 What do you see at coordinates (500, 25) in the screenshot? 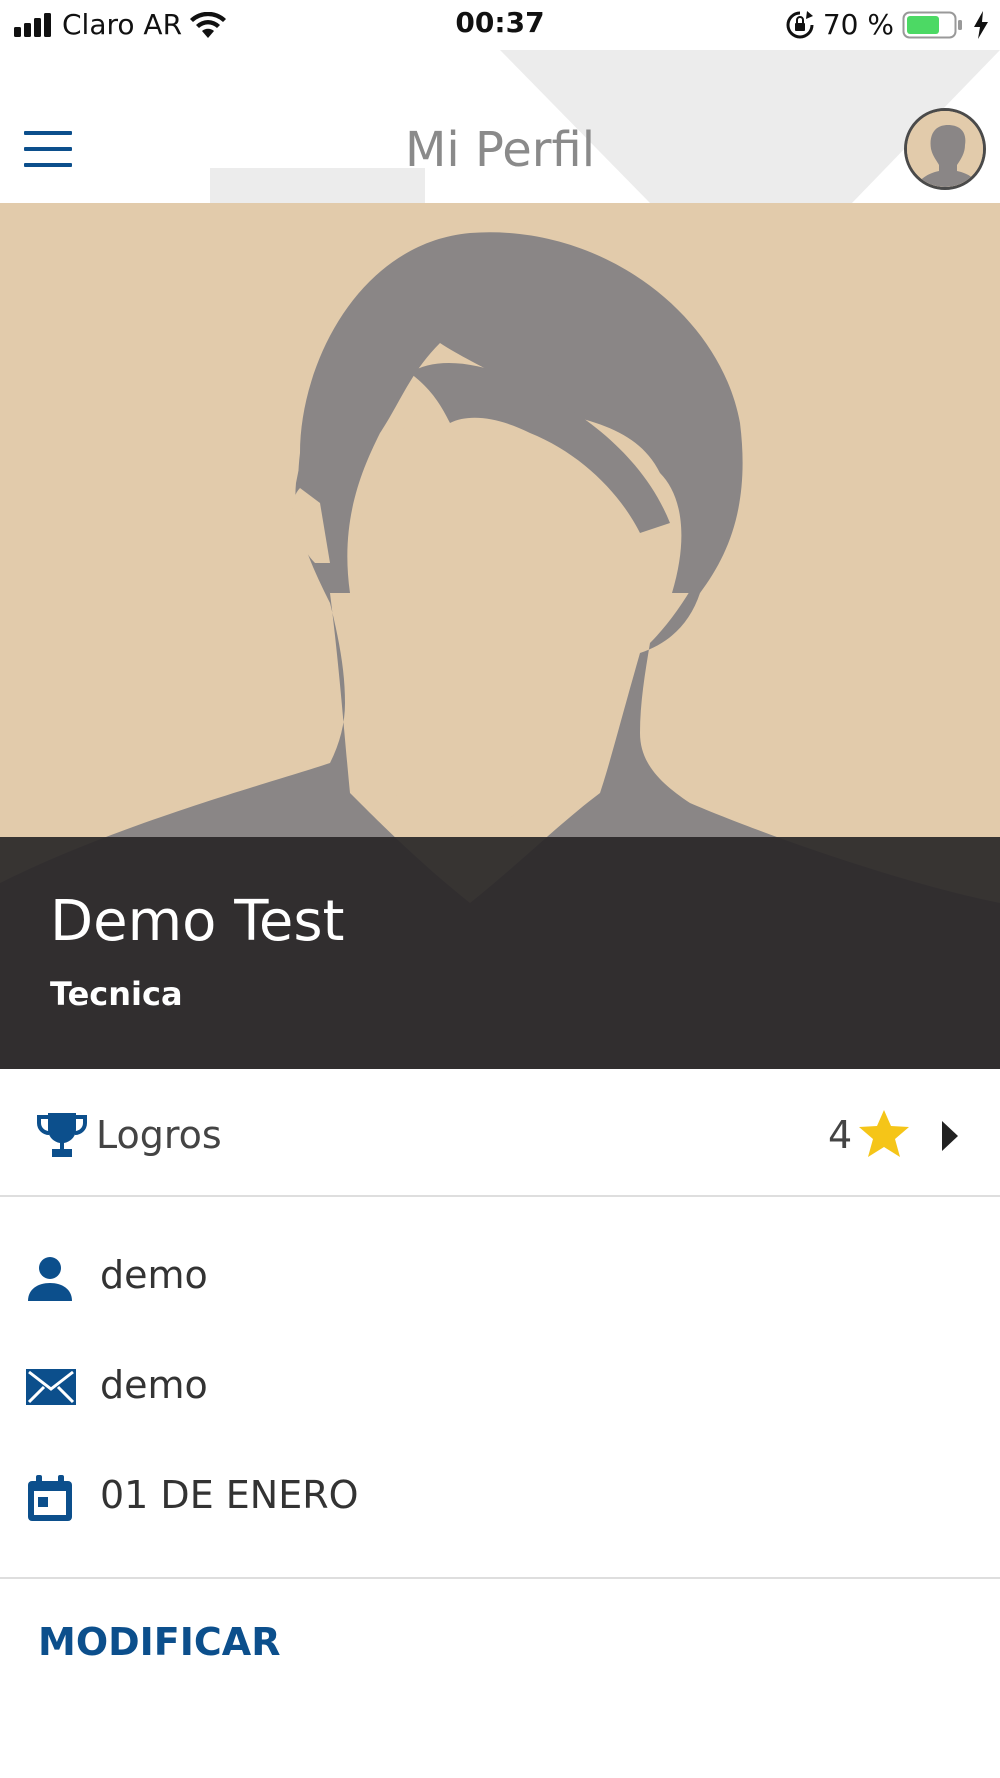
I see `status-bar: Claro AR 00:37 70 %` at bounding box center [500, 25].